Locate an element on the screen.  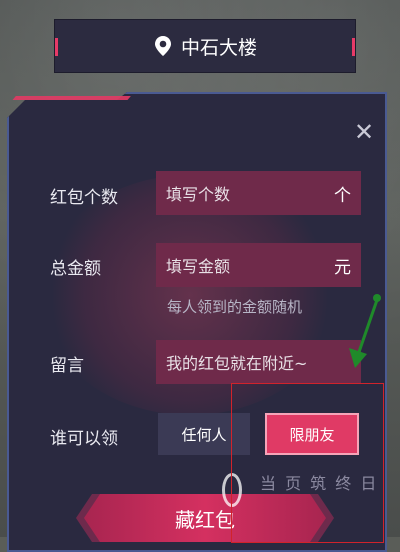
message-field: 我的红包就在附近~ is located at coordinates (258, 362).